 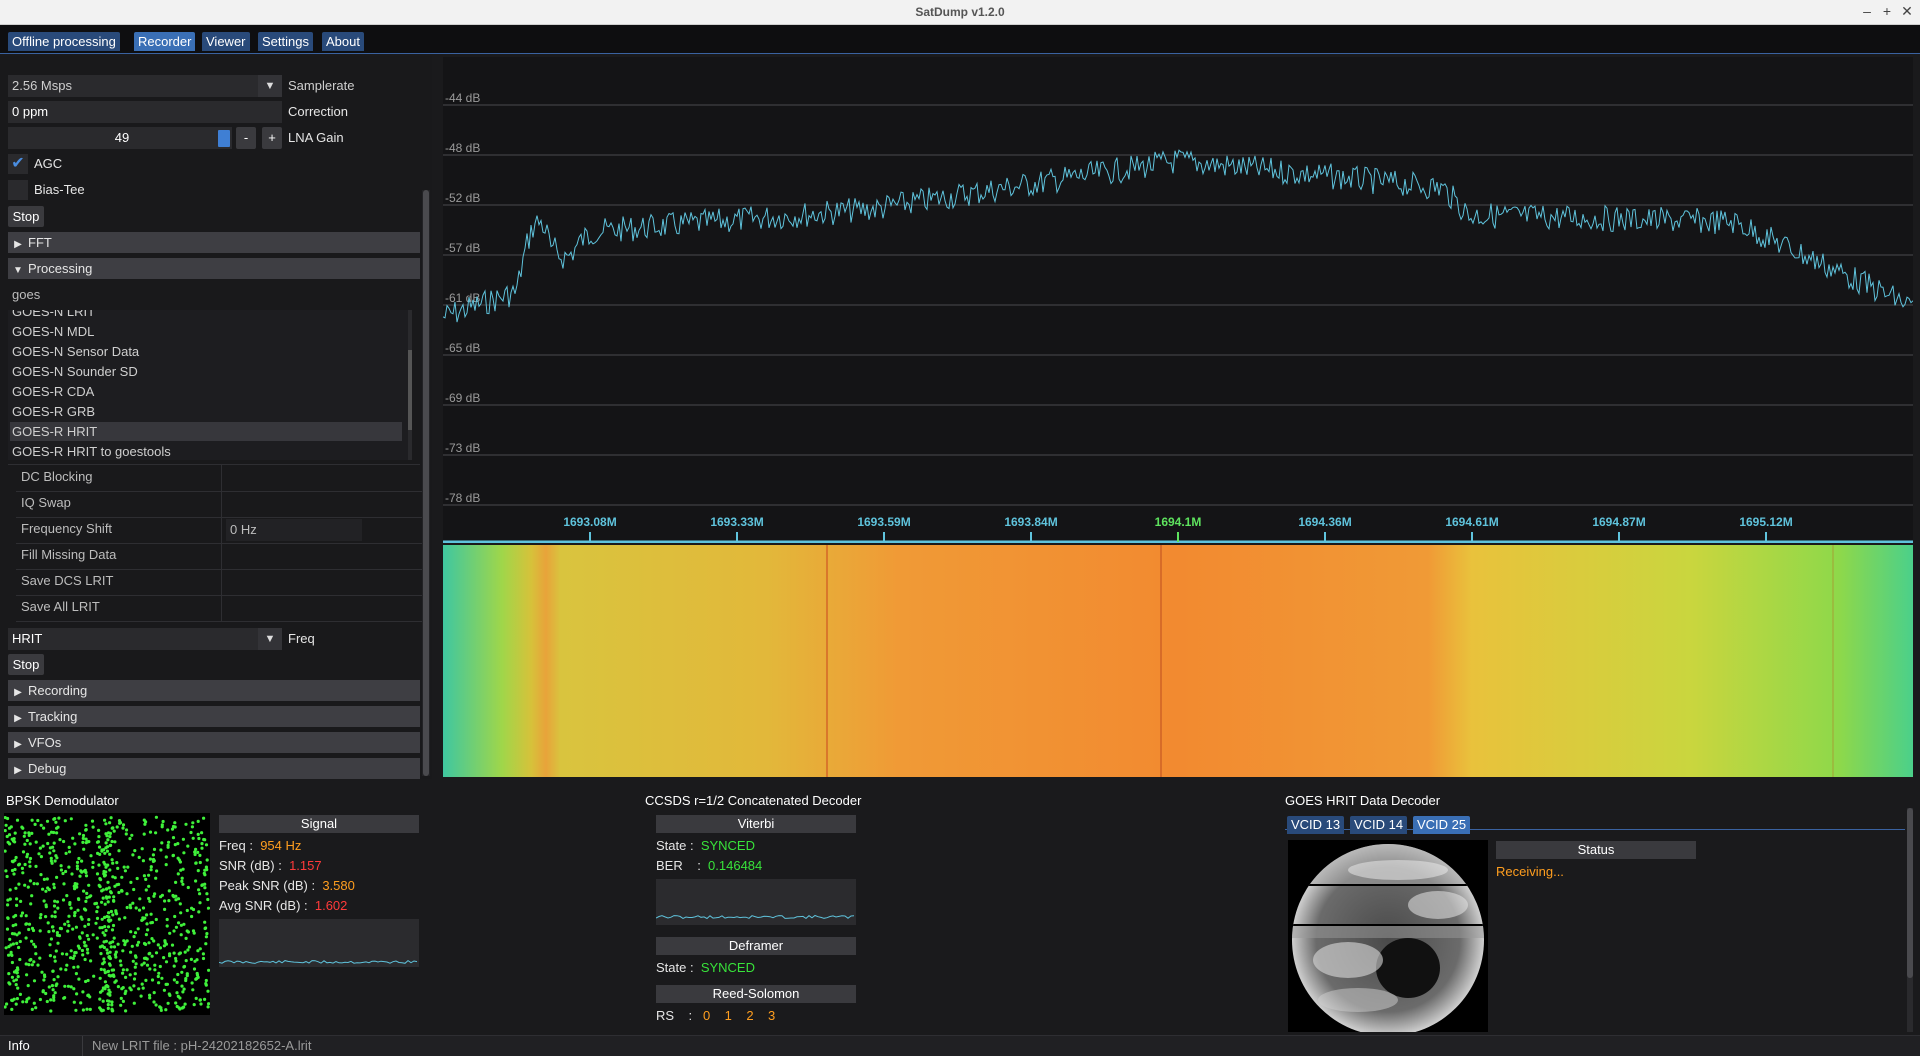 I want to click on frequency-shift-input: 0 Hz, so click(x=294, y=530).